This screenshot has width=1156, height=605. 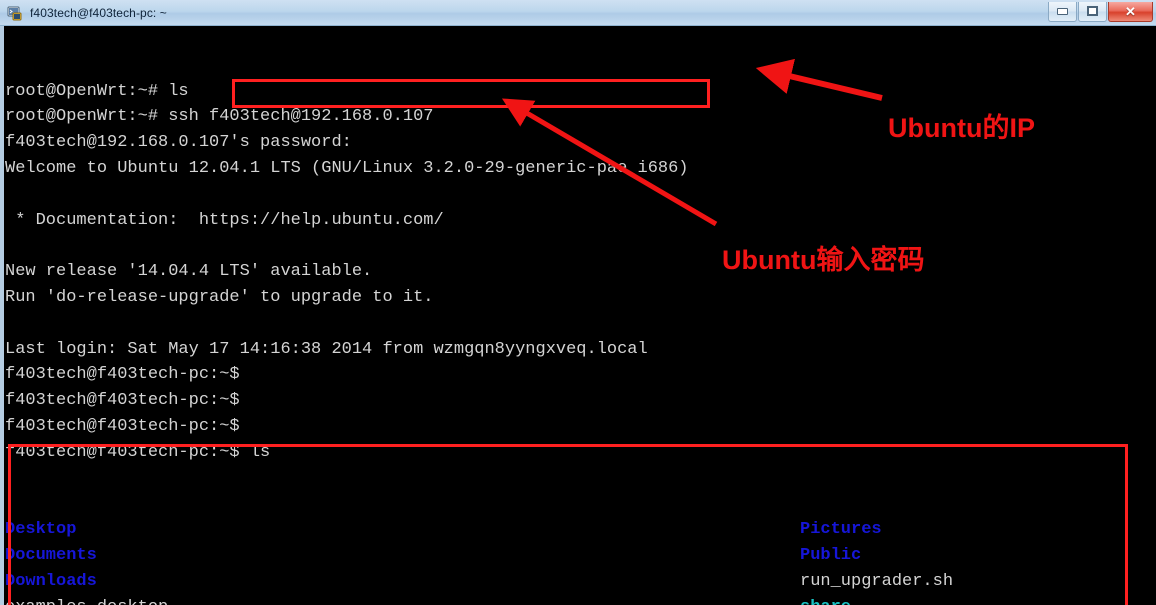 I want to click on ls-entry: Public, so click(x=831, y=555).